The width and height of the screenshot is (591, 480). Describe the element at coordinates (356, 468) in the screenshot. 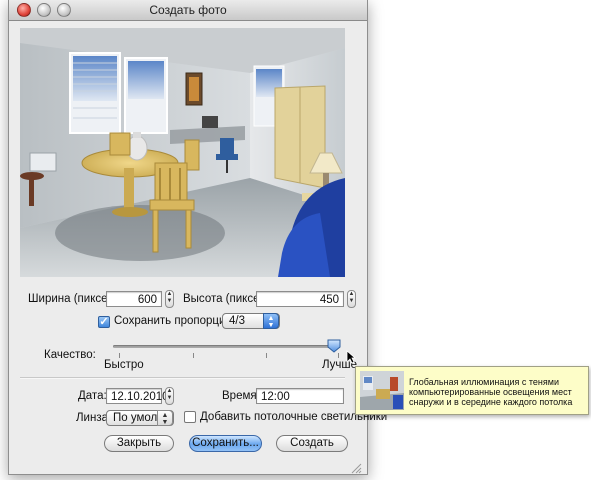

I see `resize-grip-icon` at that location.